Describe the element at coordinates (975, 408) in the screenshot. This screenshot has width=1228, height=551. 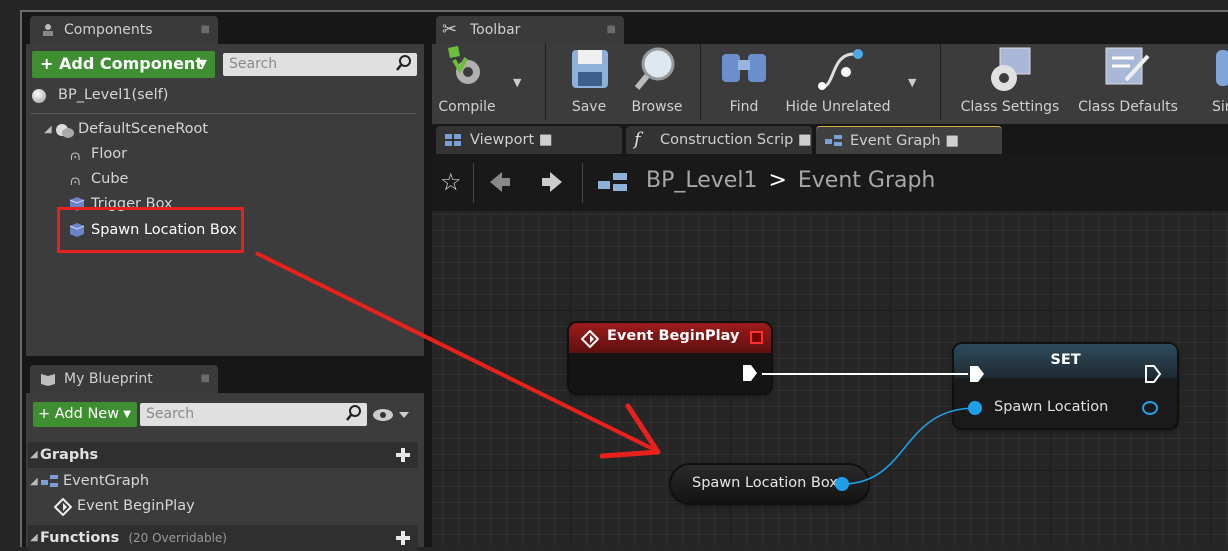
I see `spawn-location-in-pin` at that location.